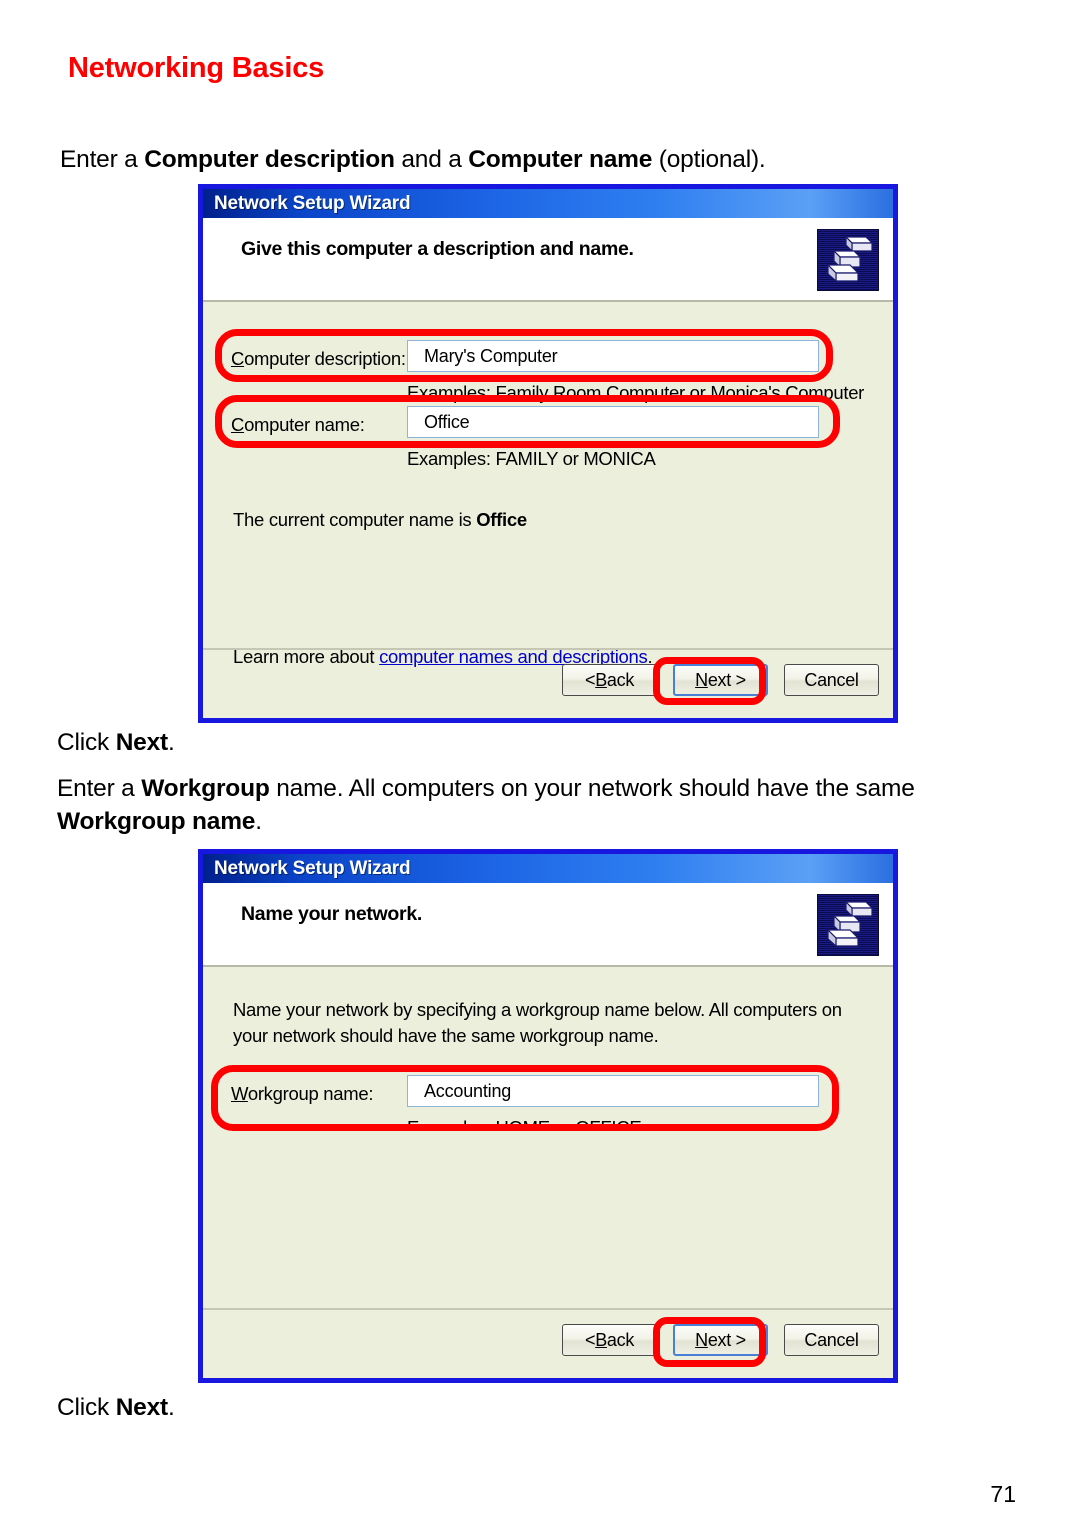 Image resolution: width=1080 pixels, height=1529 pixels. I want to click on cancel-button-1: Cancel, so click(831, 680).